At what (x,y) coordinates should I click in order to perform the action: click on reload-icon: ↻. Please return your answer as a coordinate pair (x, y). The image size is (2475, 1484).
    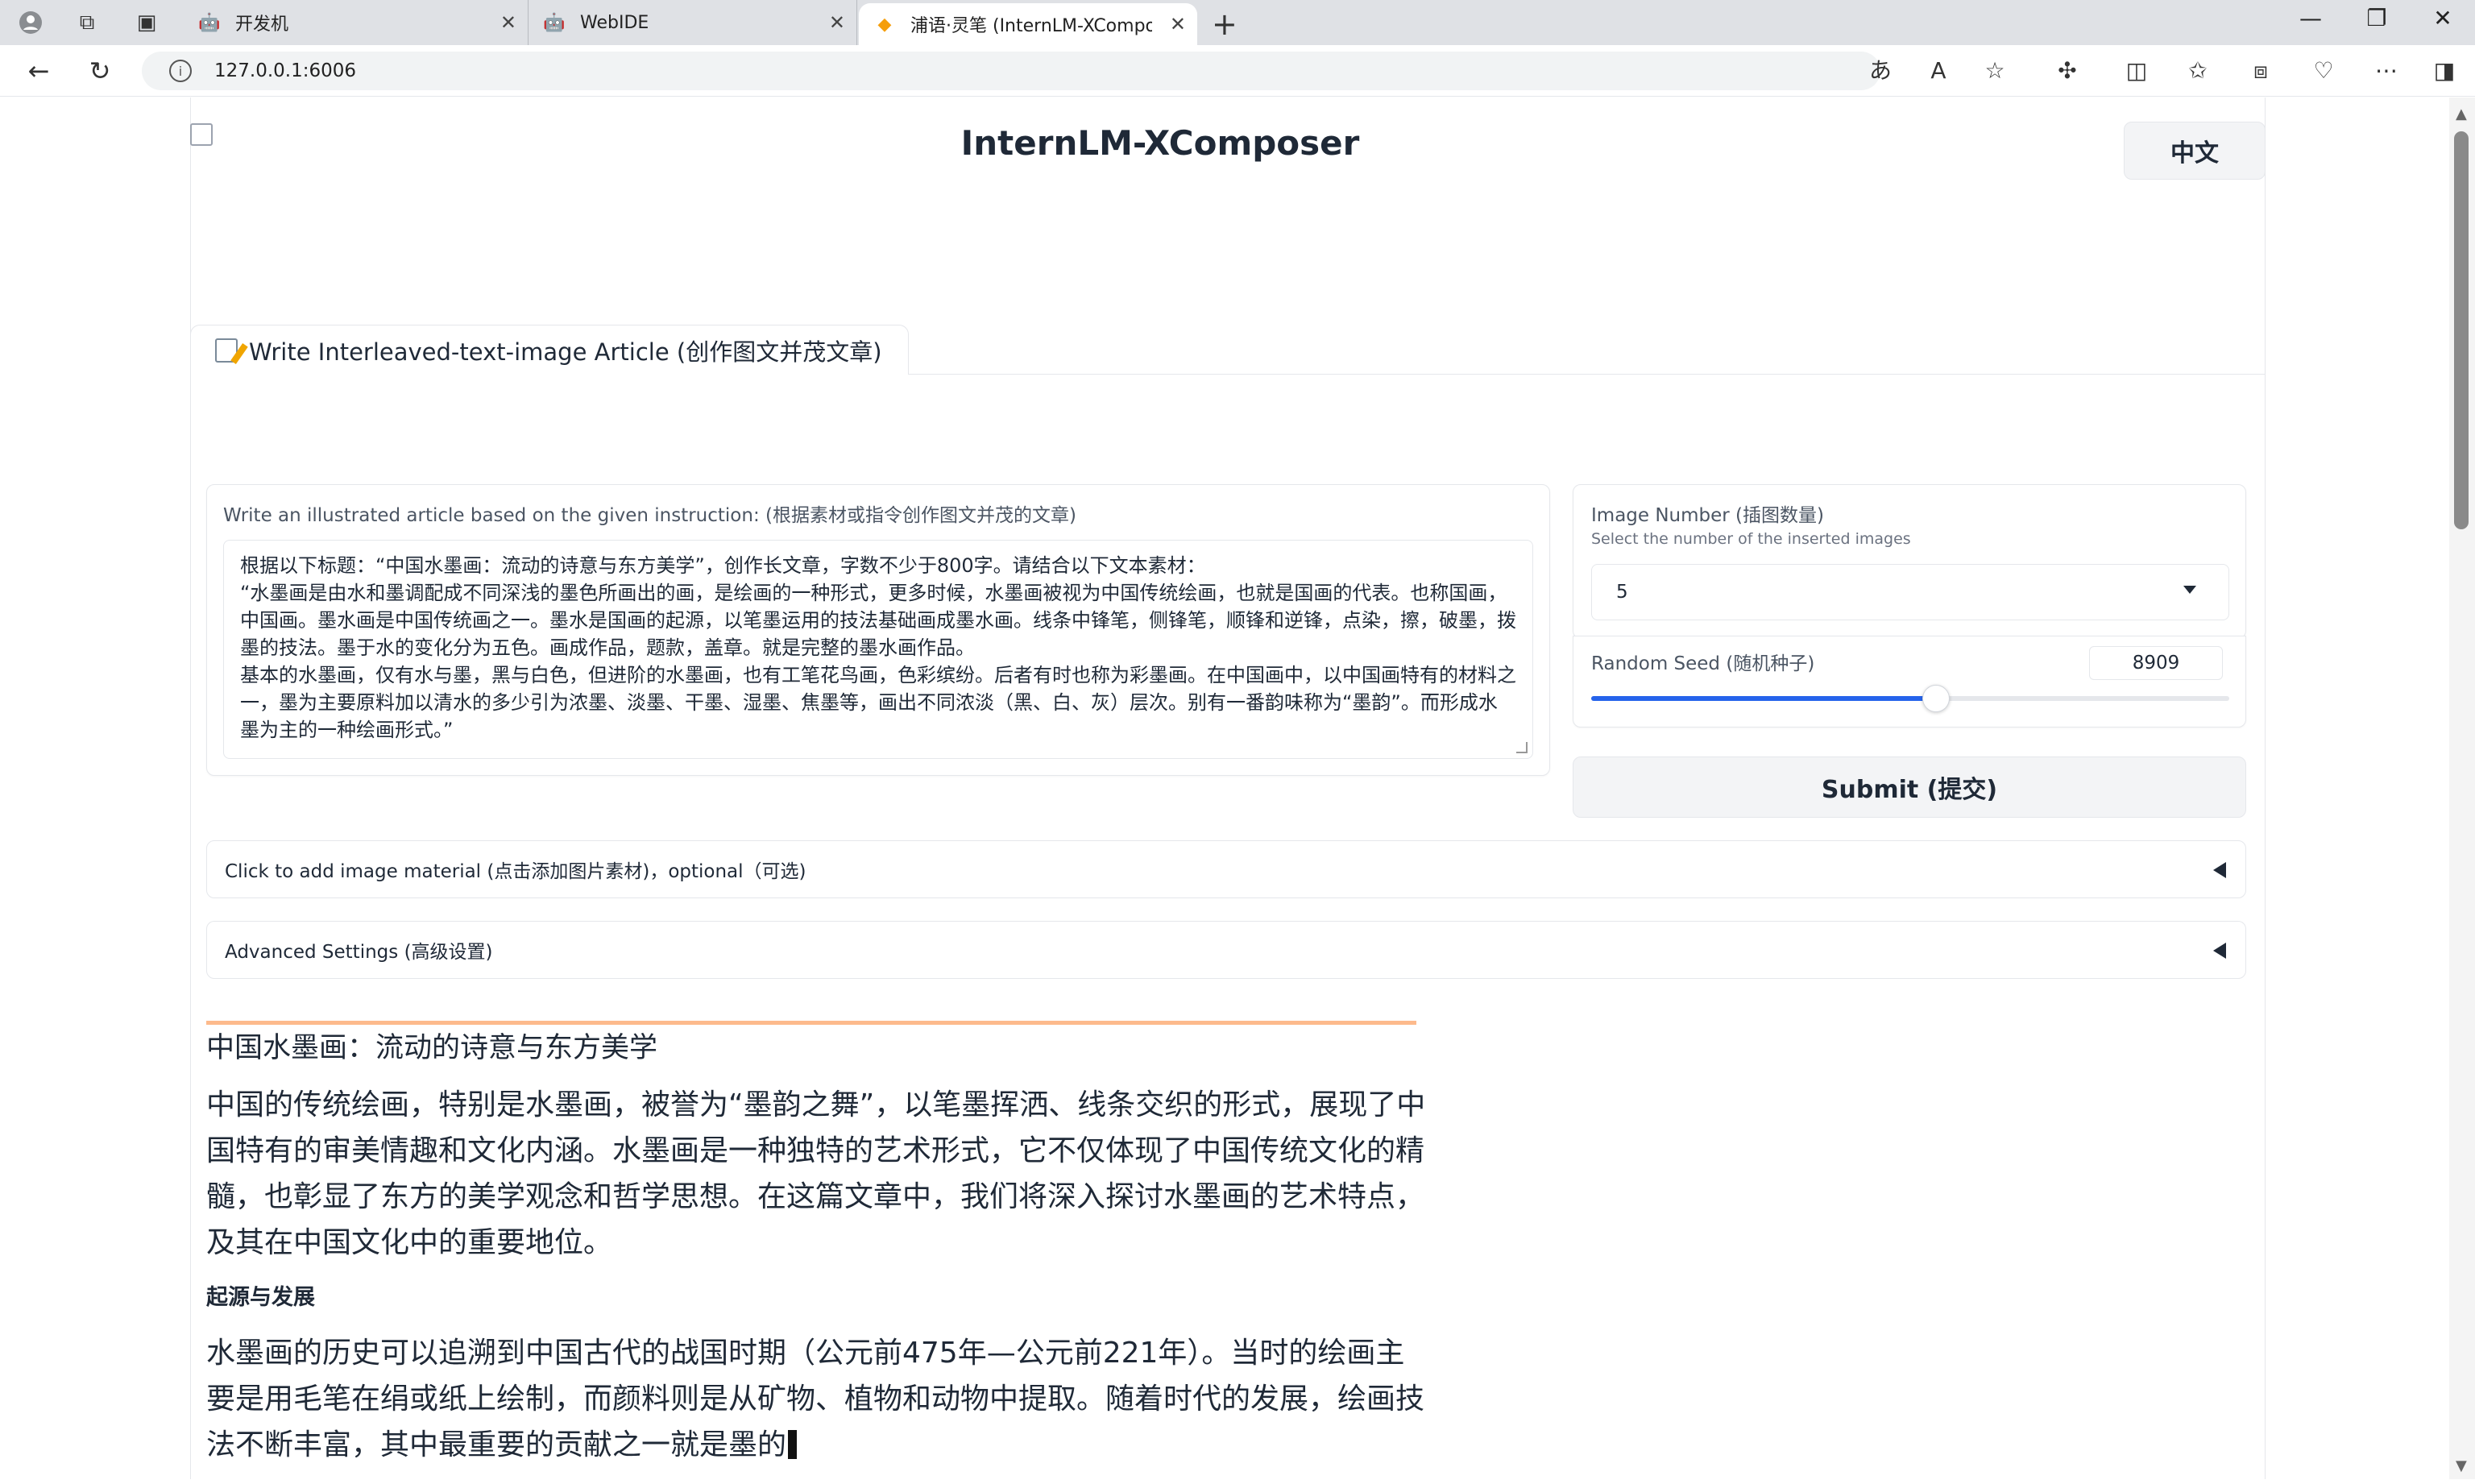
    Looking at the image, I should click on (100, 70).